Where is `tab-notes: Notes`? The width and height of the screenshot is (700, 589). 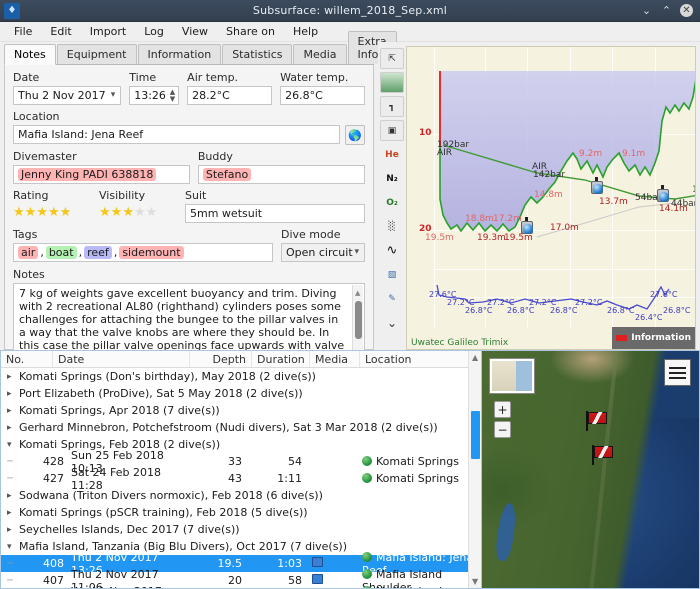 tab-notes: Notes is located at coordinates (30, 54).